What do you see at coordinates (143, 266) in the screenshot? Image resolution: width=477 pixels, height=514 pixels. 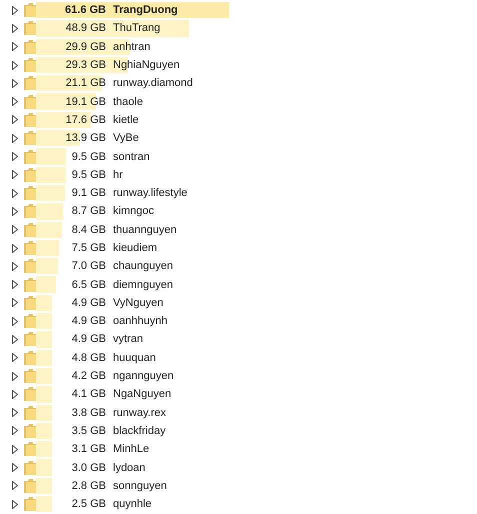 I see `folder-name: chaunguyen` at bounding box center [143, 266].